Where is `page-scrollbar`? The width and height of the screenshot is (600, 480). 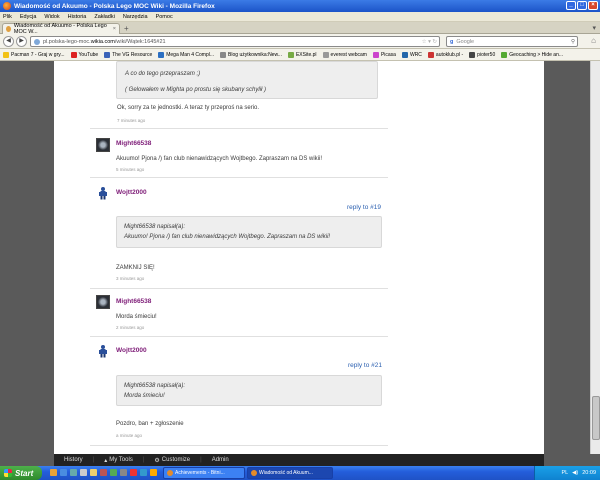
page-scrollbar is located at coordinates (595, 257).